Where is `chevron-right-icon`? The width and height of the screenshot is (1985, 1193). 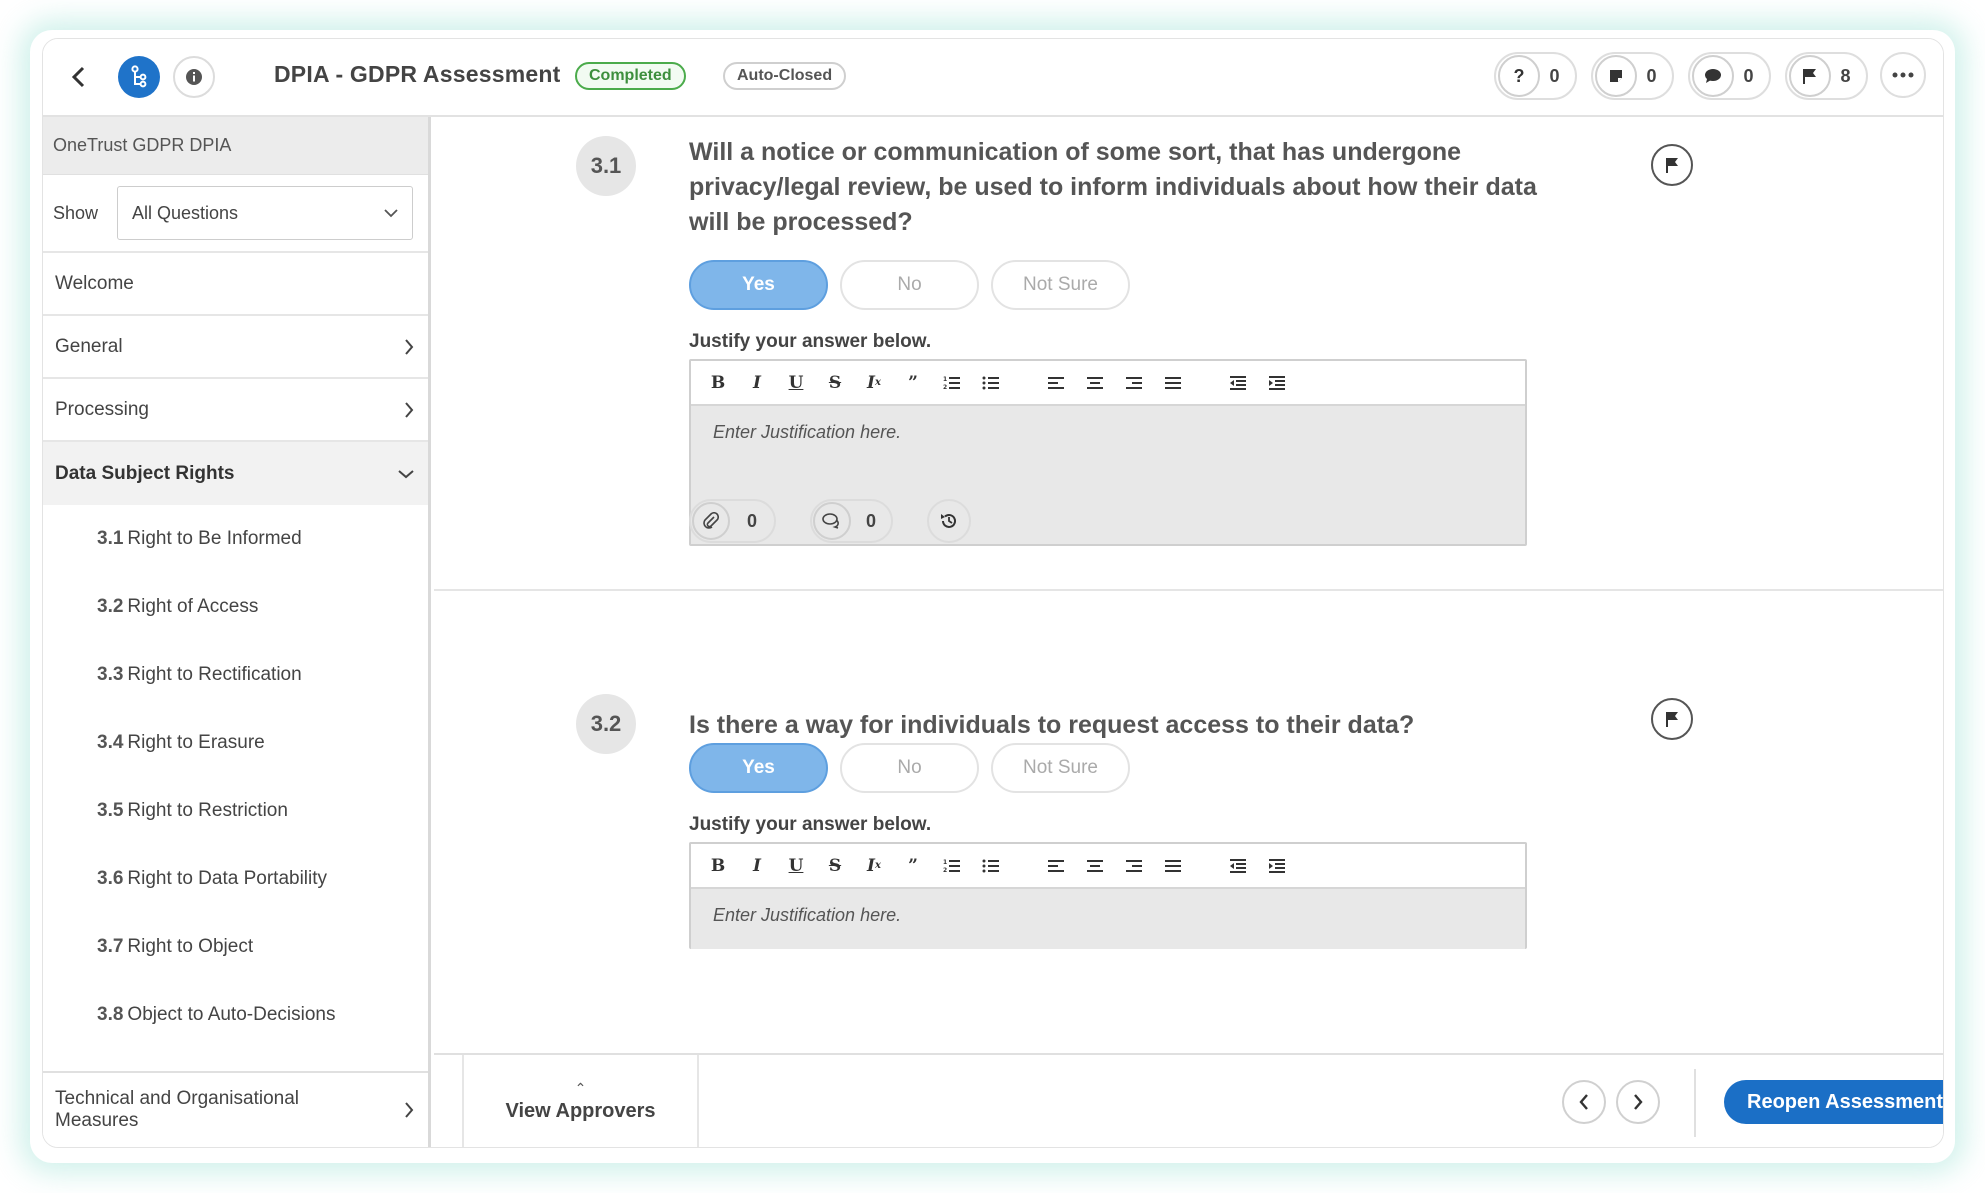
chevron-right-icon is located at coordinates (1638, 1102).